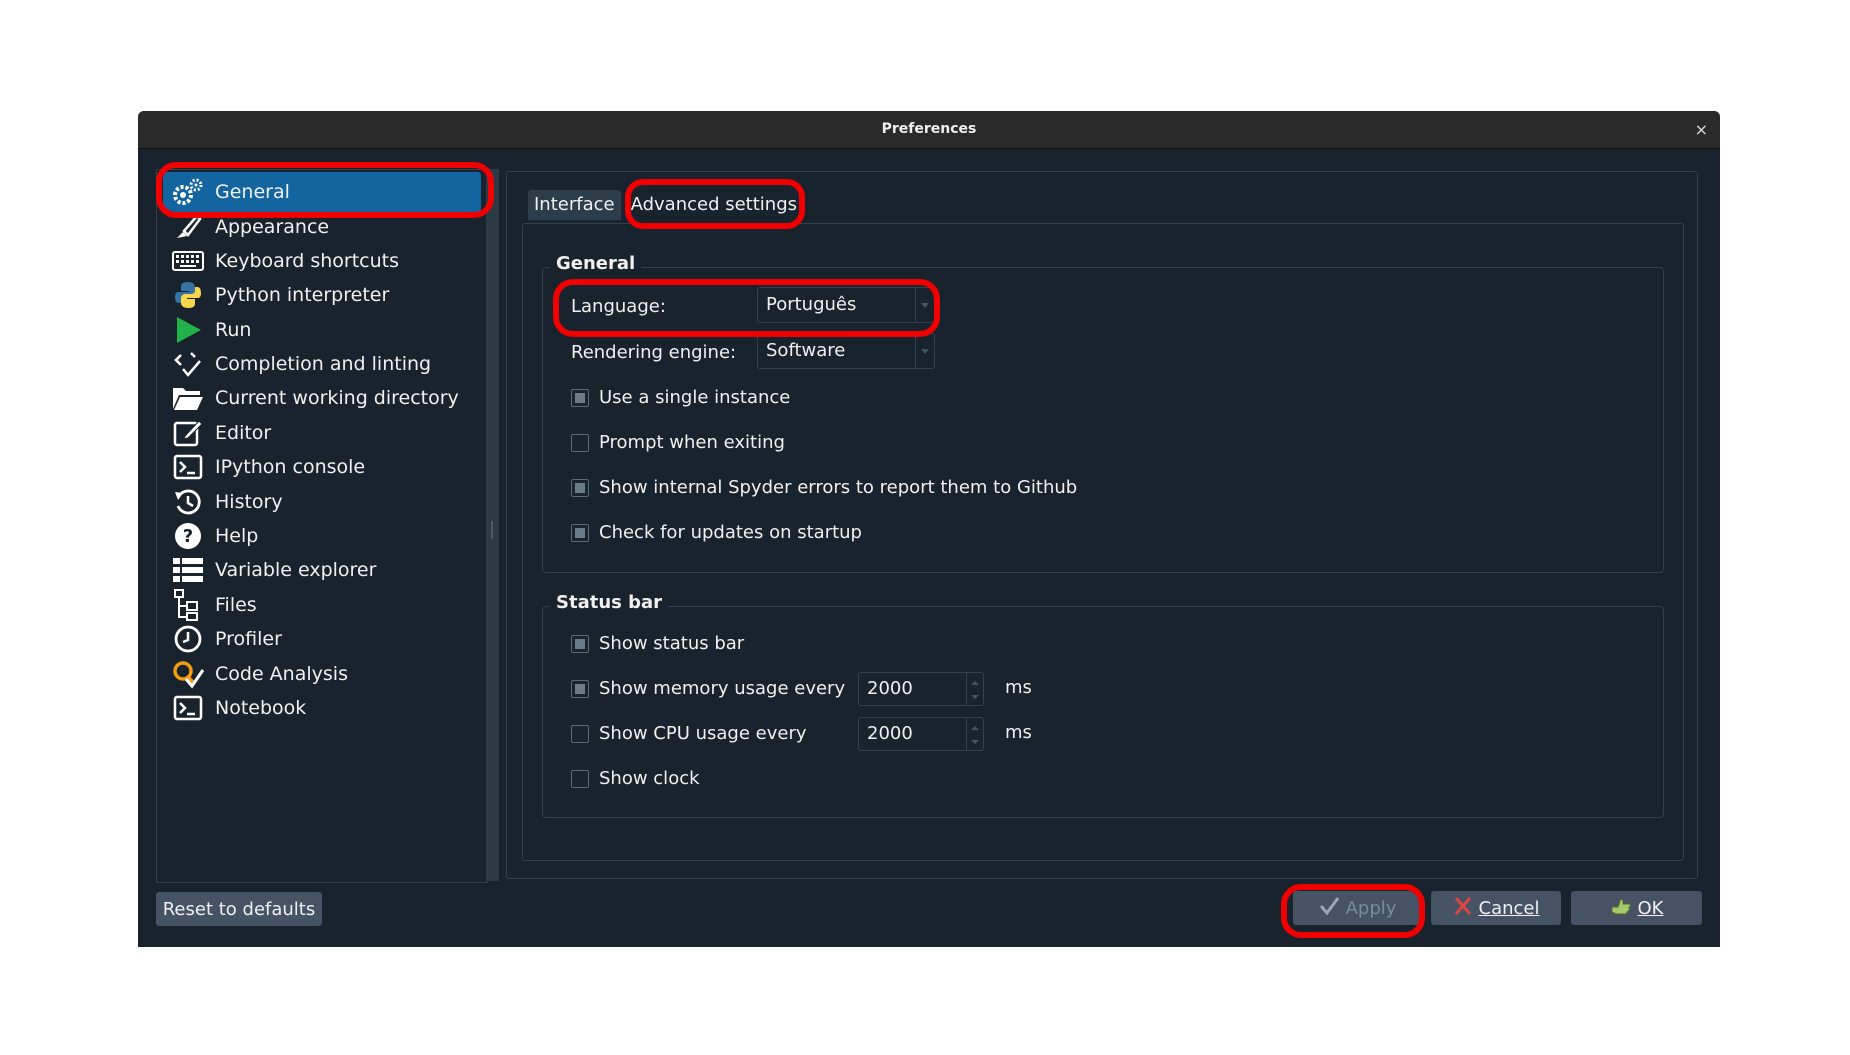 The width and height of the screenshot is (1850, 1055). I want to click on brush-icon, so click(188, 227).